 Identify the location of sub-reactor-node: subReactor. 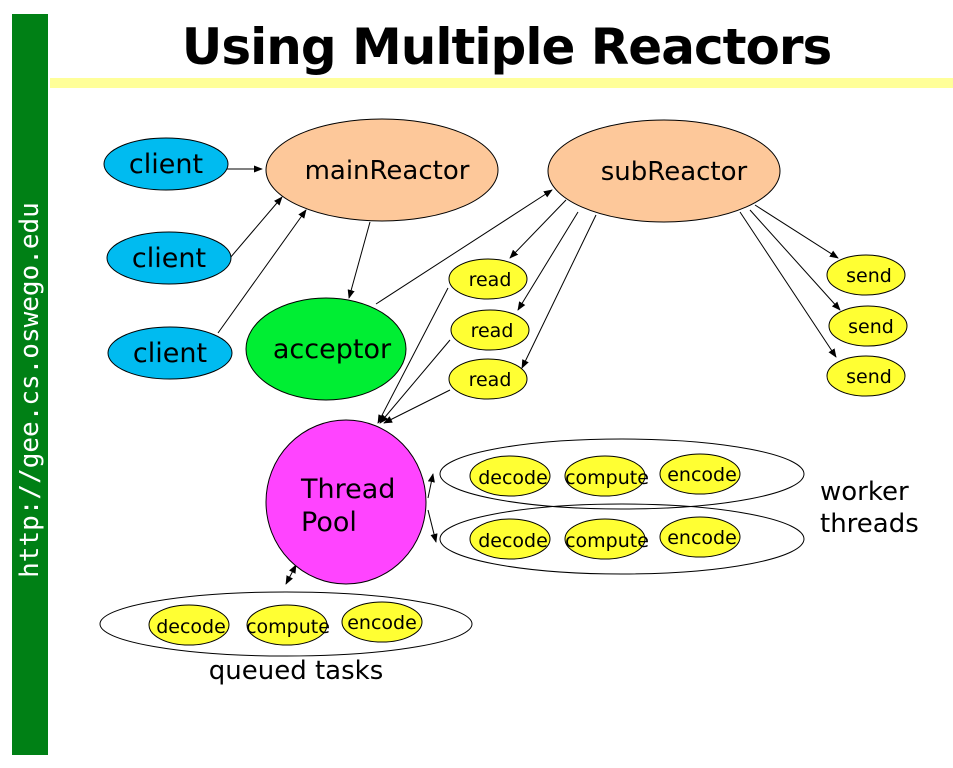
(664, 171).